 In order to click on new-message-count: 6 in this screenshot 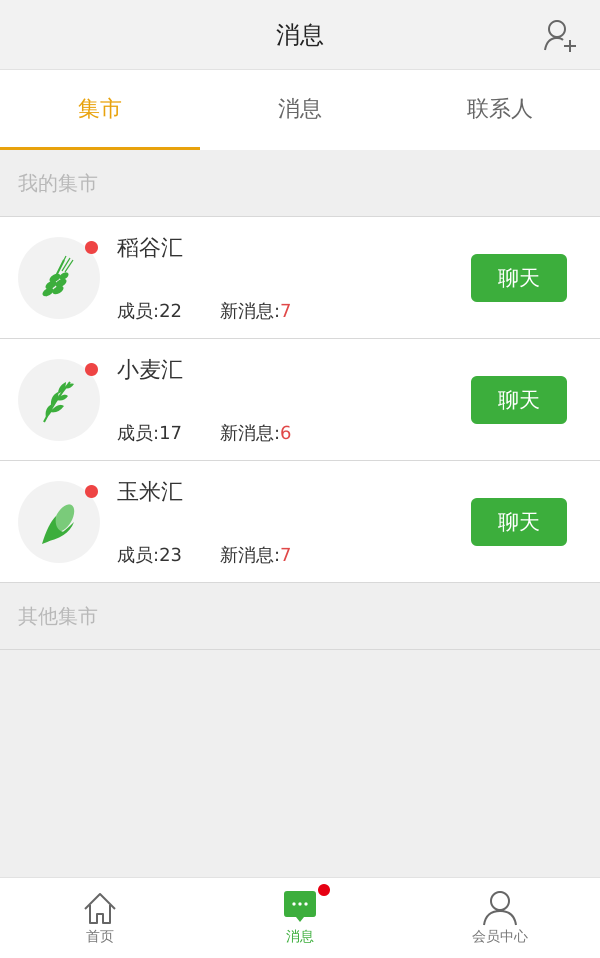, I will do `click(286, 433)`.